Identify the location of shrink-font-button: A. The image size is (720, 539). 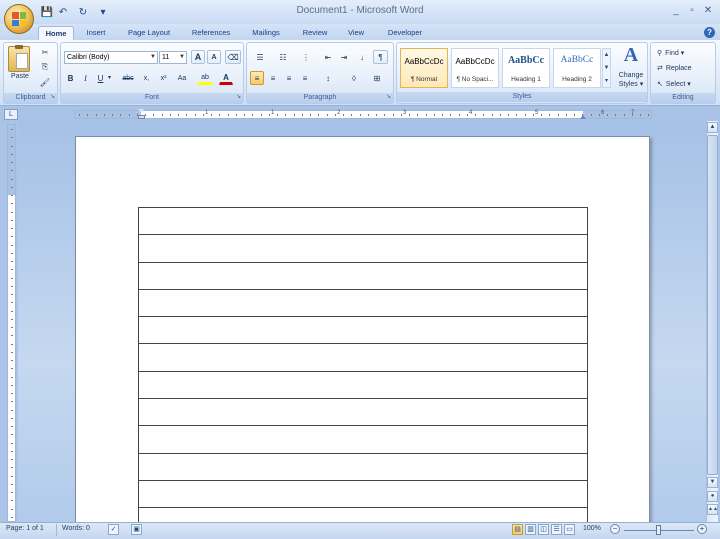
(214, 57).